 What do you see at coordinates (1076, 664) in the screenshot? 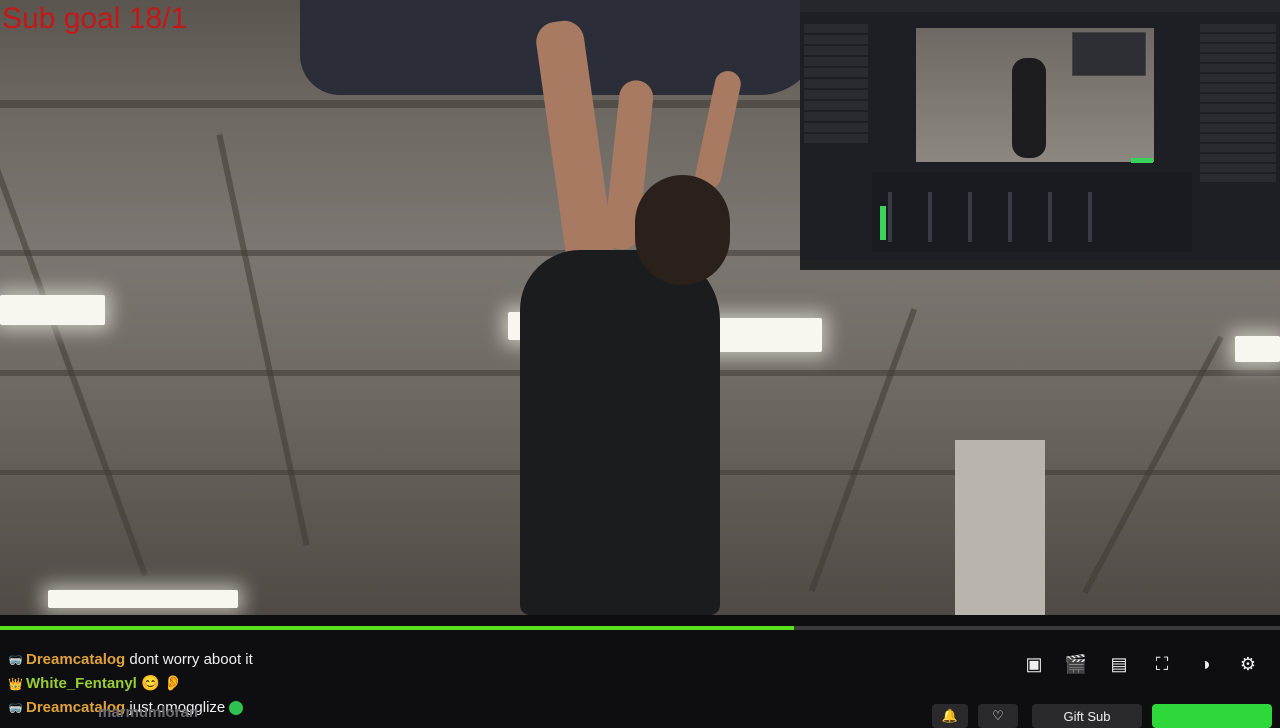
I see `clip-icon: 🎬` at bounding box center [1076, 664].